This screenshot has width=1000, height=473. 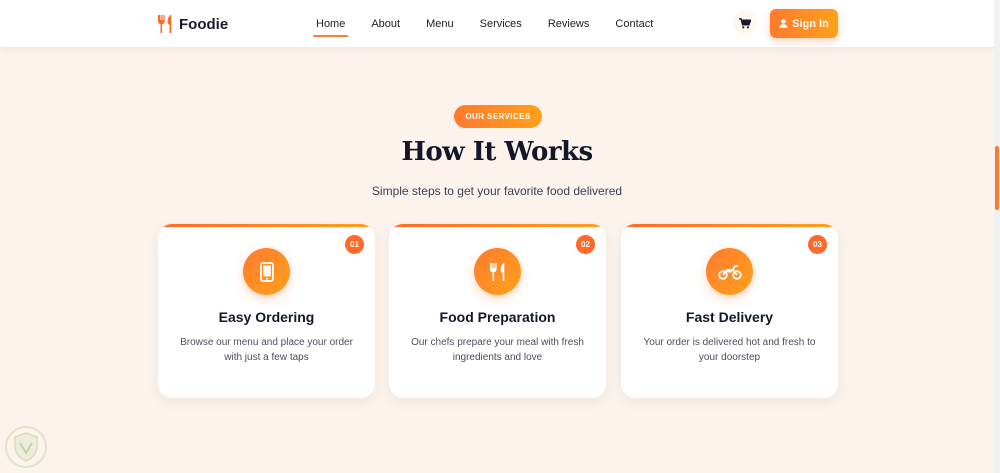 I want to click on brand-logo: Foodie, so click(x=192, y=24).